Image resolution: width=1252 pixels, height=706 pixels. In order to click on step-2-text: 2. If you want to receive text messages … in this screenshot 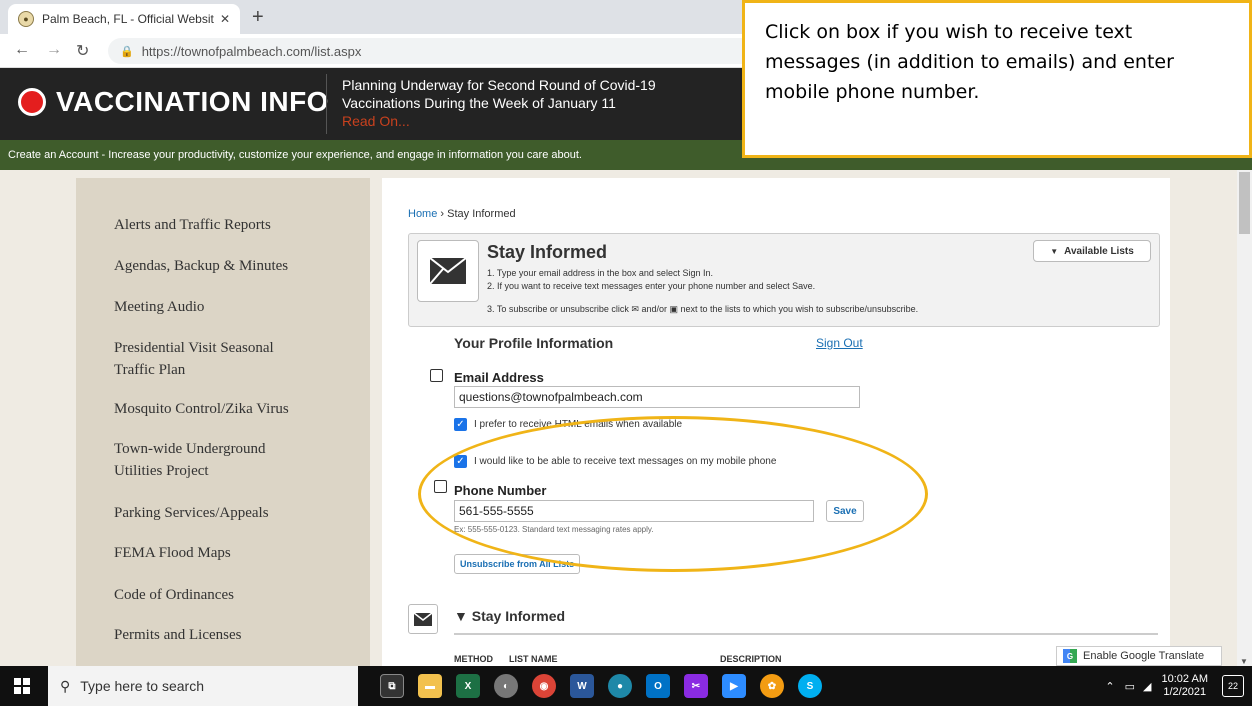, I will do `click(651, 286)`.